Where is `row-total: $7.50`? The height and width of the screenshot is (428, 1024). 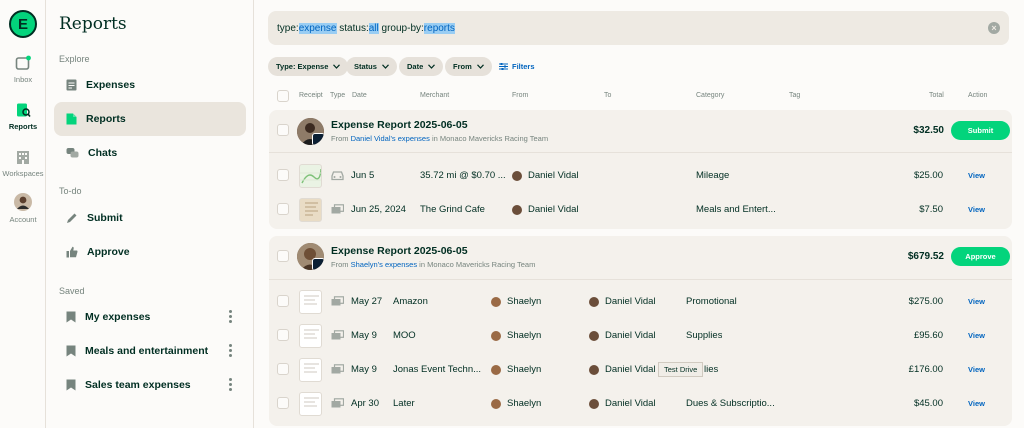 row-total: $7.50 is located at coordinates (931, 209).